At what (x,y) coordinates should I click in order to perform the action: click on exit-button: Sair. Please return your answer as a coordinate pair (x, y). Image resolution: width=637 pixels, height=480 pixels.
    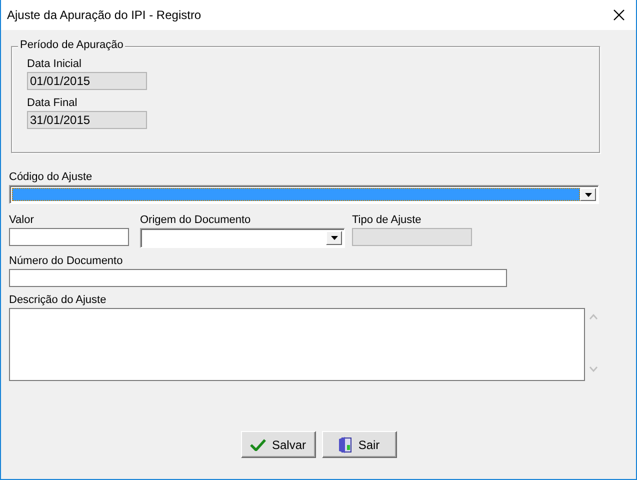
    Looking at the image, I should click on (359, 444).